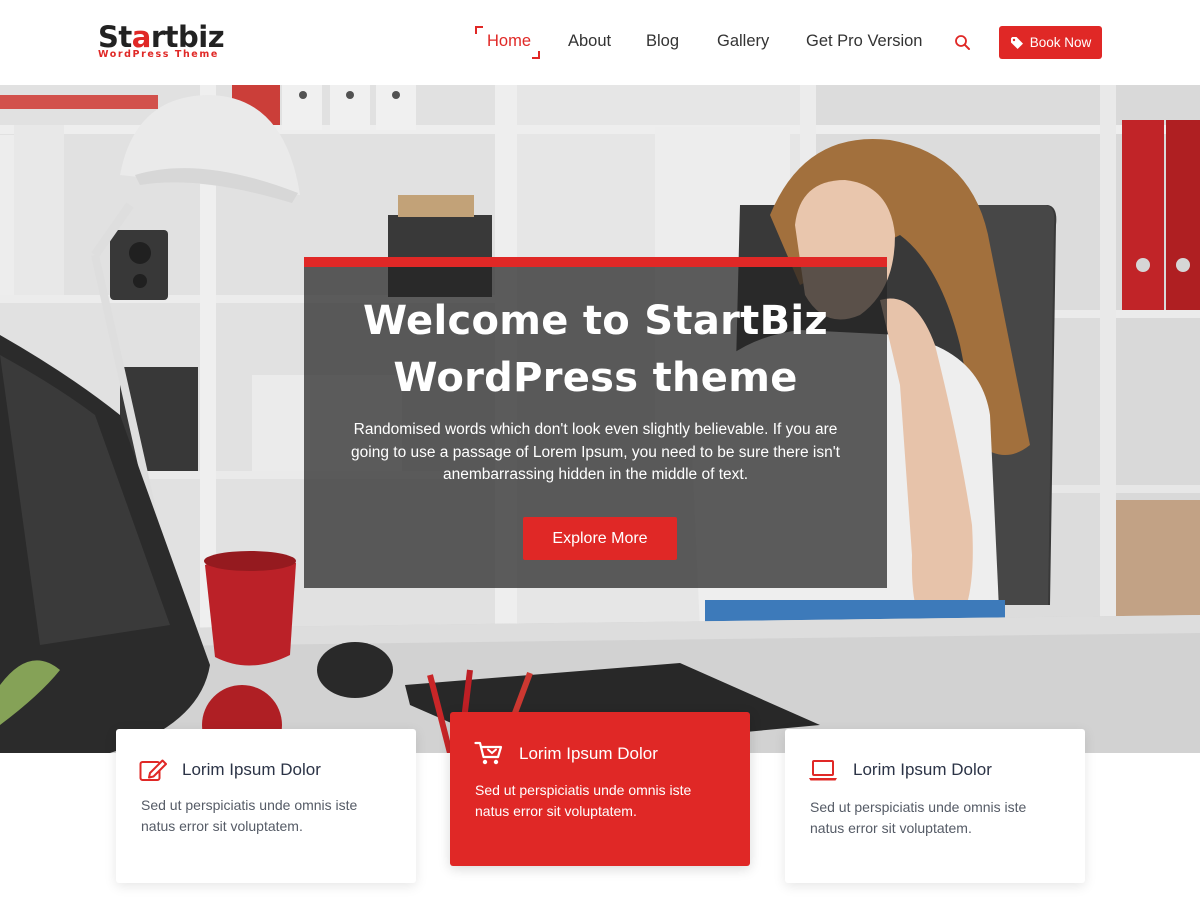 The width and height of the screenshot is (1200, 900). I want to click on nav-item-blog: Blog, so click(662, 41).